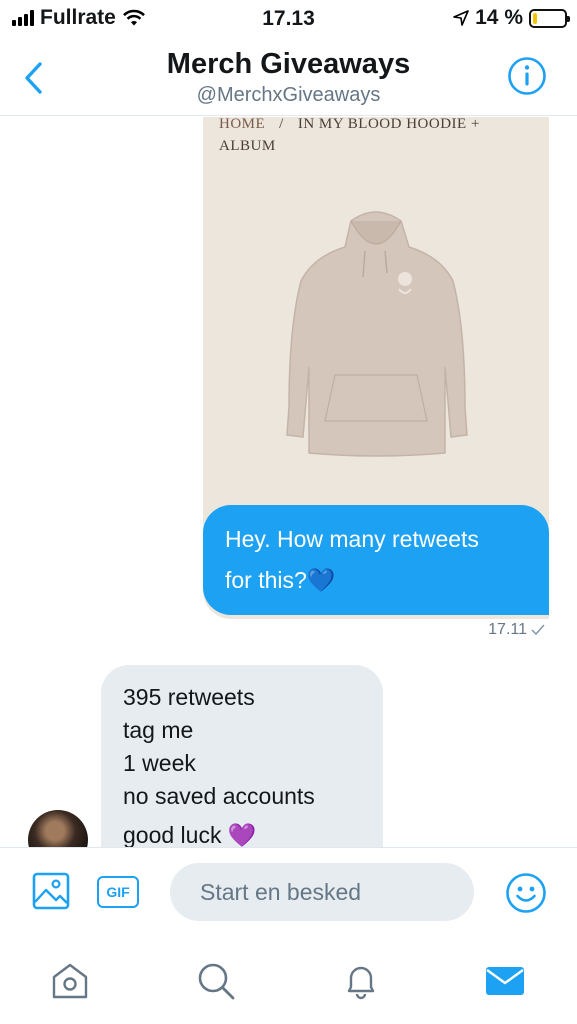  What do you see at coordinates (118, 892) in the screenshot?
I see `gif-button: GIF` at bounding box center [118, 892].